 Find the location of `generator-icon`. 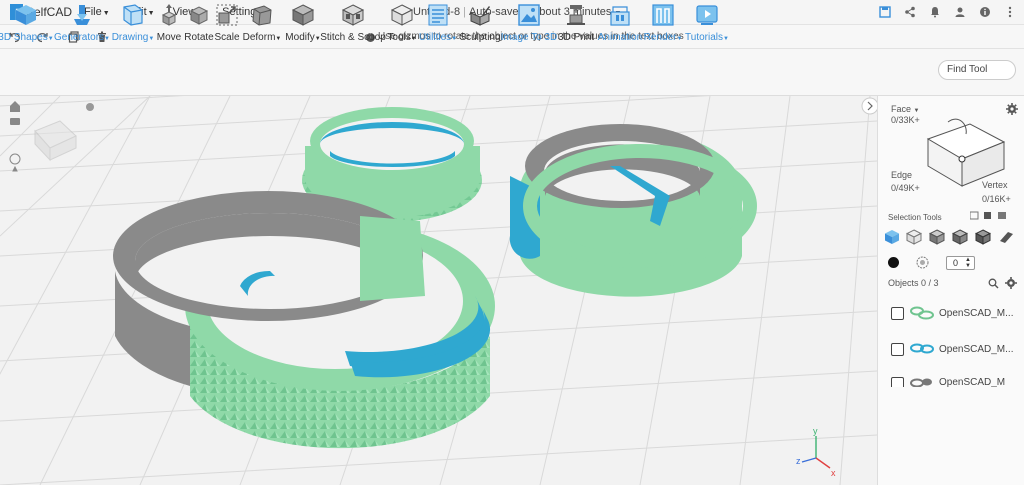

generator-icon is located at coordinates (82, 15).